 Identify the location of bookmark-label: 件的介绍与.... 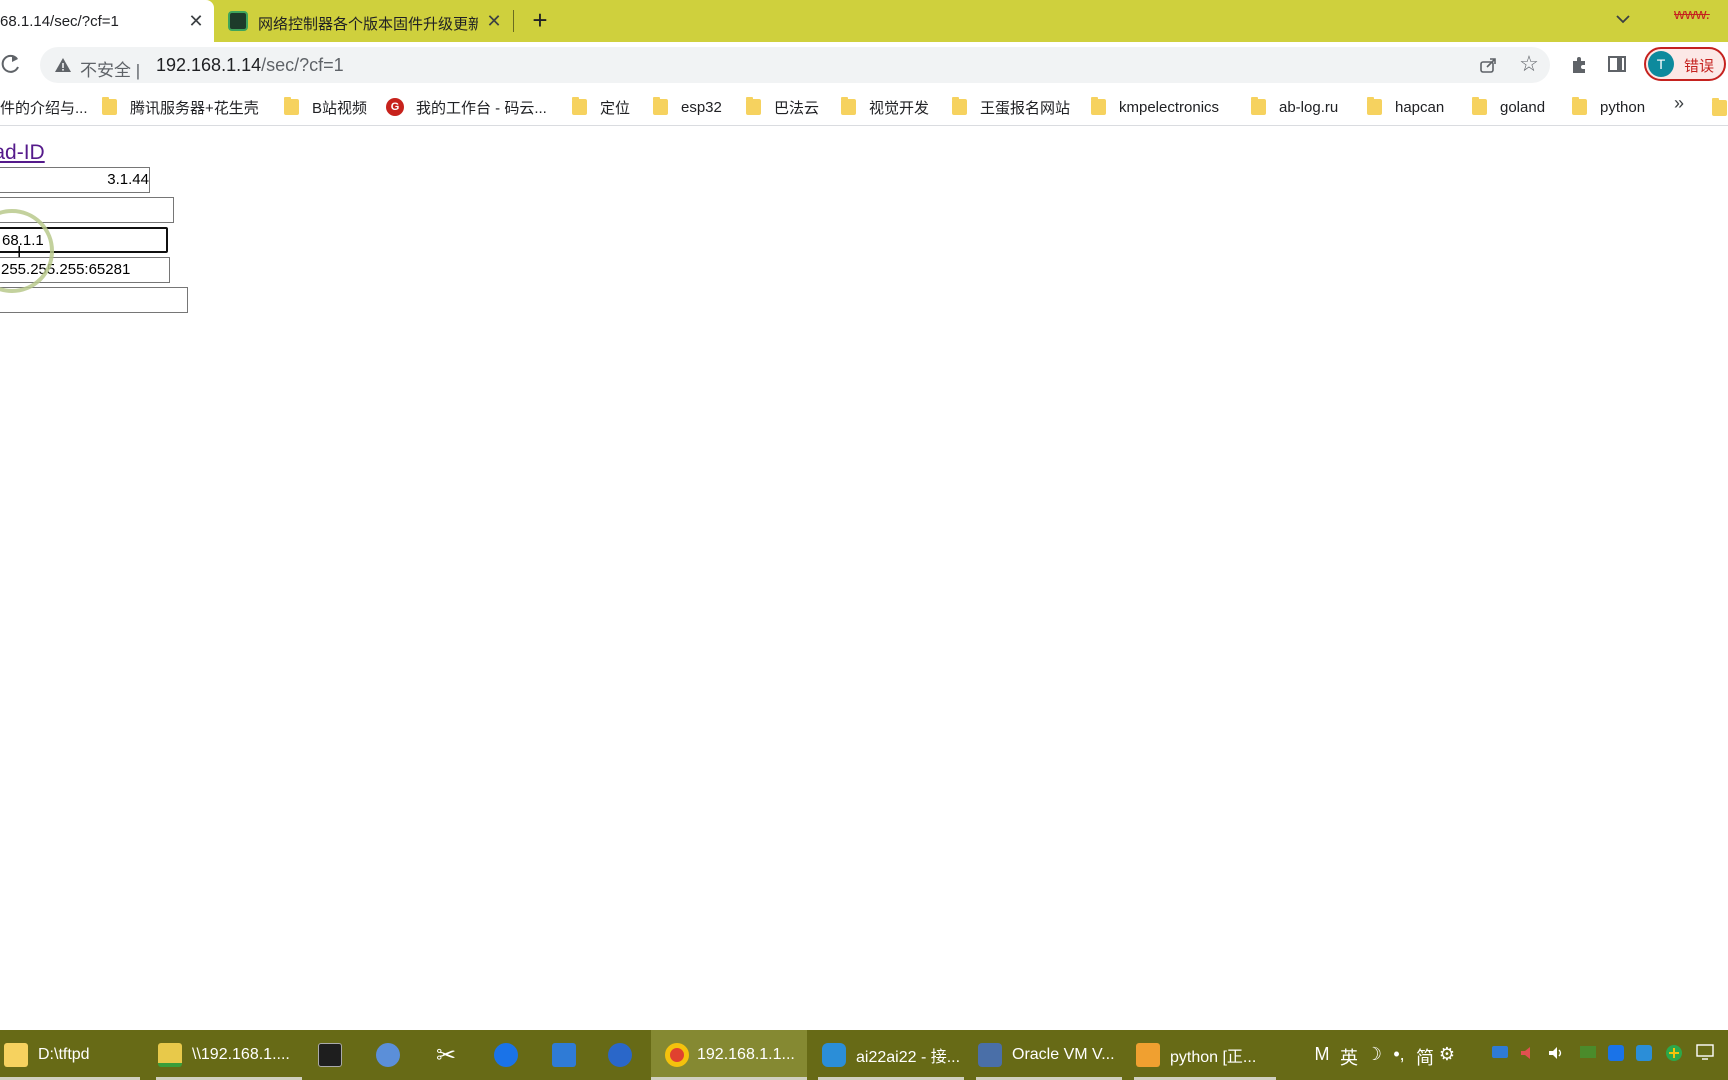
(44, 108).